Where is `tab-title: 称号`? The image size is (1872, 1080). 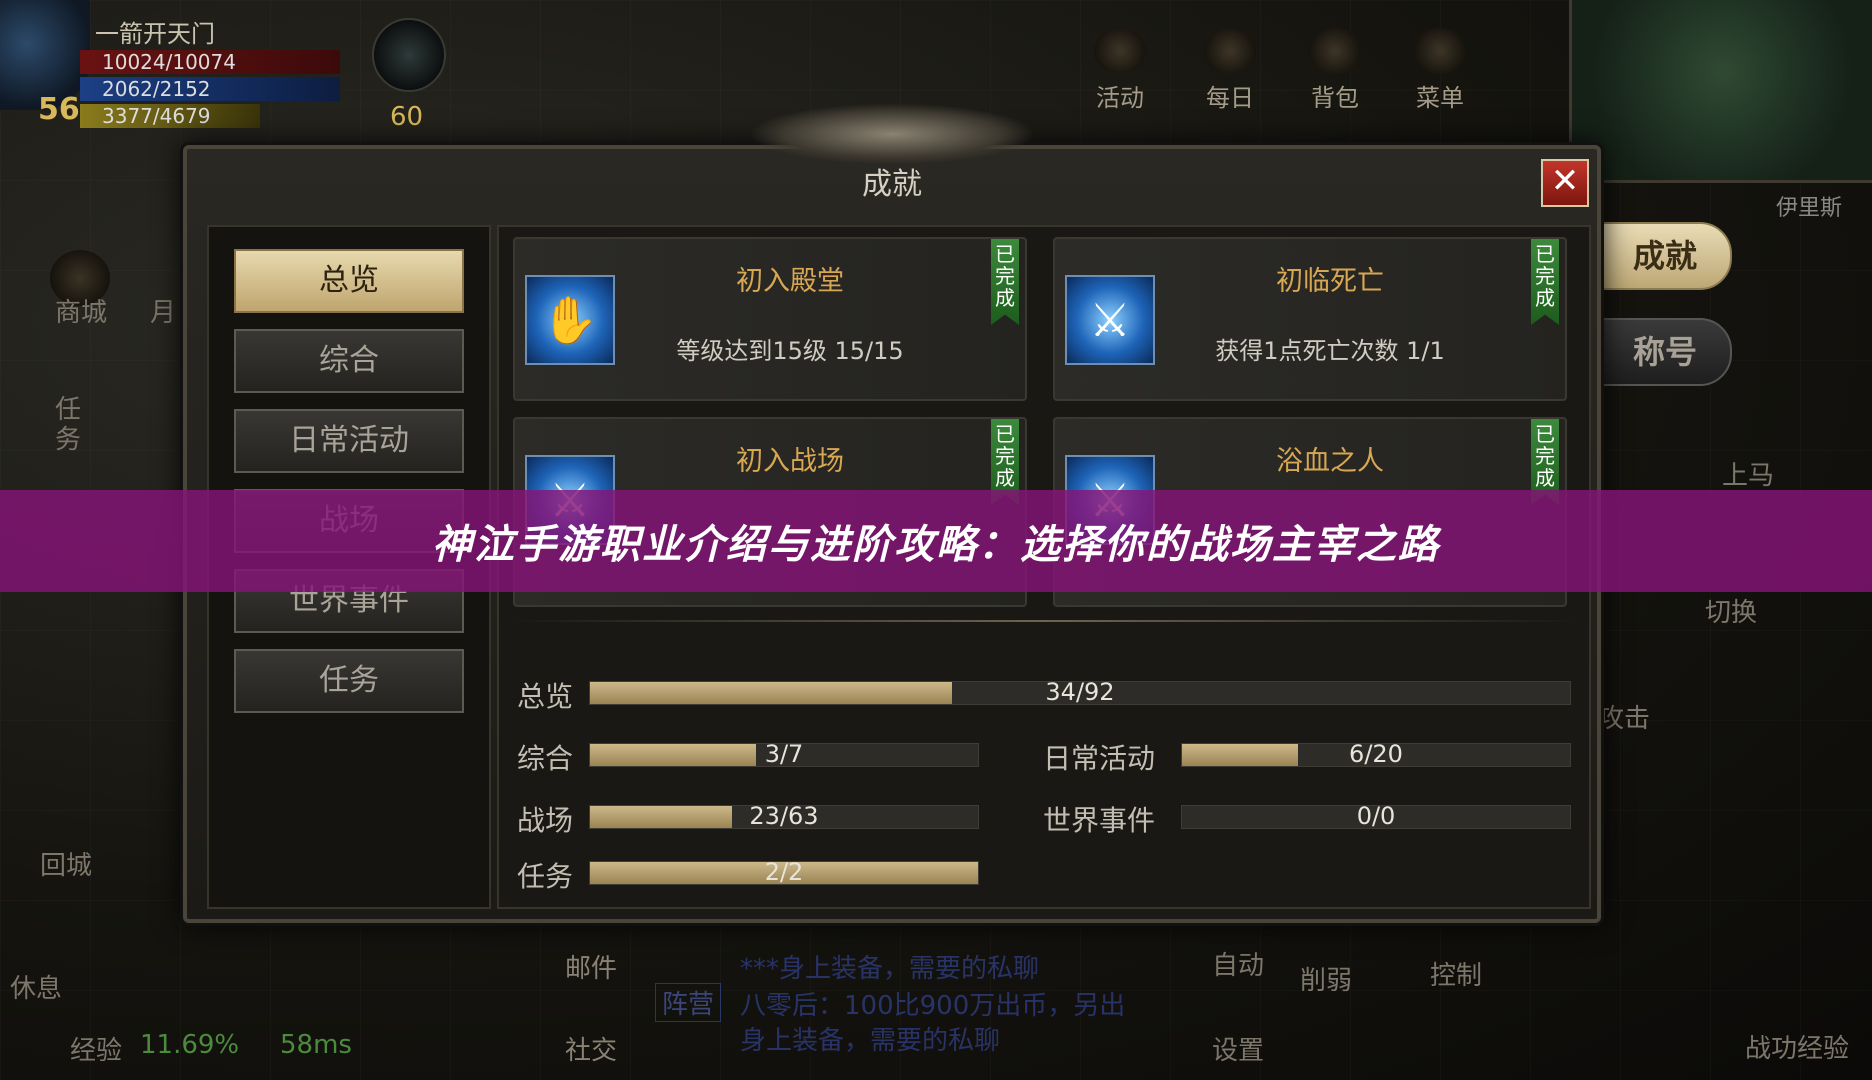
tab-title: 称号 is located at coordinates (1665, 352).